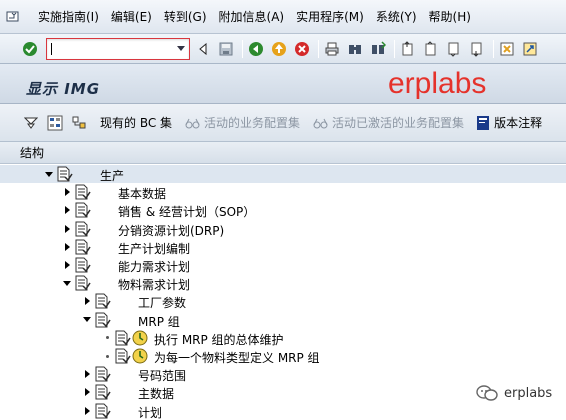 This screenshot has height=420, width=566. What do you see at coordinates (507, 49) in the screenshot?
I see `create-session-icon` at bounding box center [507, 49].